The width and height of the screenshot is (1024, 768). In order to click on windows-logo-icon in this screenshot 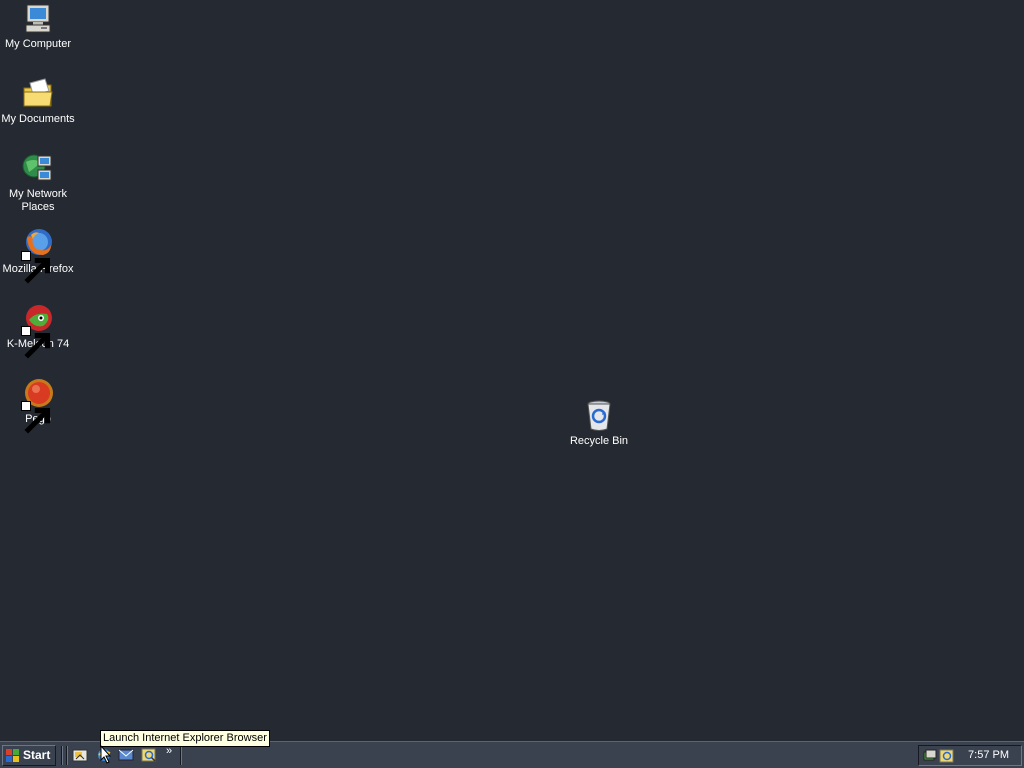, I will do `click(12, 755)`.